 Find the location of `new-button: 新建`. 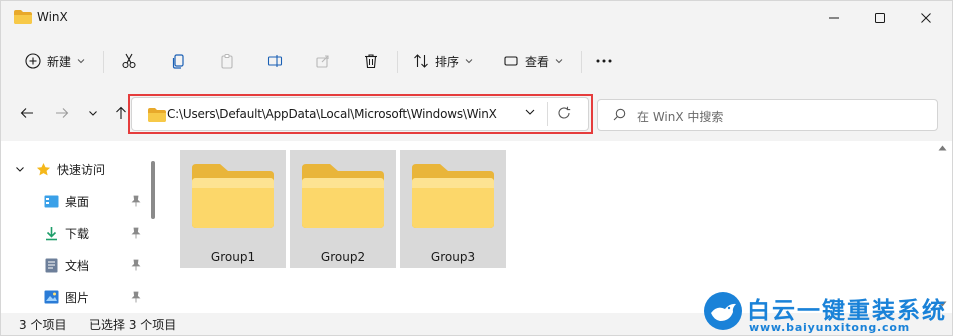

new-button: 新建 is located at coordinates (55, 61).